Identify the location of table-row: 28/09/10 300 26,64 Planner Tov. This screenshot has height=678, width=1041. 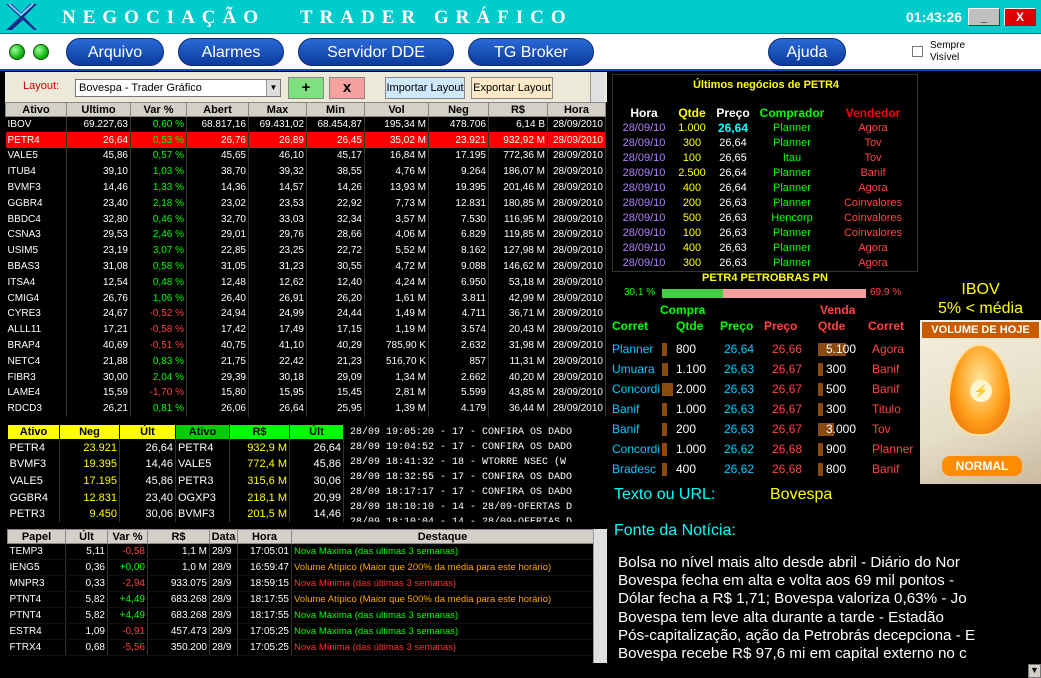
(766, 142).